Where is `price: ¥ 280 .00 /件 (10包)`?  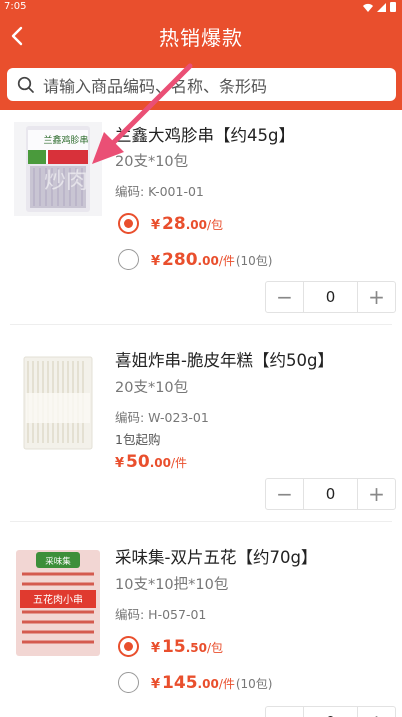 price: ¥ 280 .00 /件 (10包) is located at coordinates (212, 260).